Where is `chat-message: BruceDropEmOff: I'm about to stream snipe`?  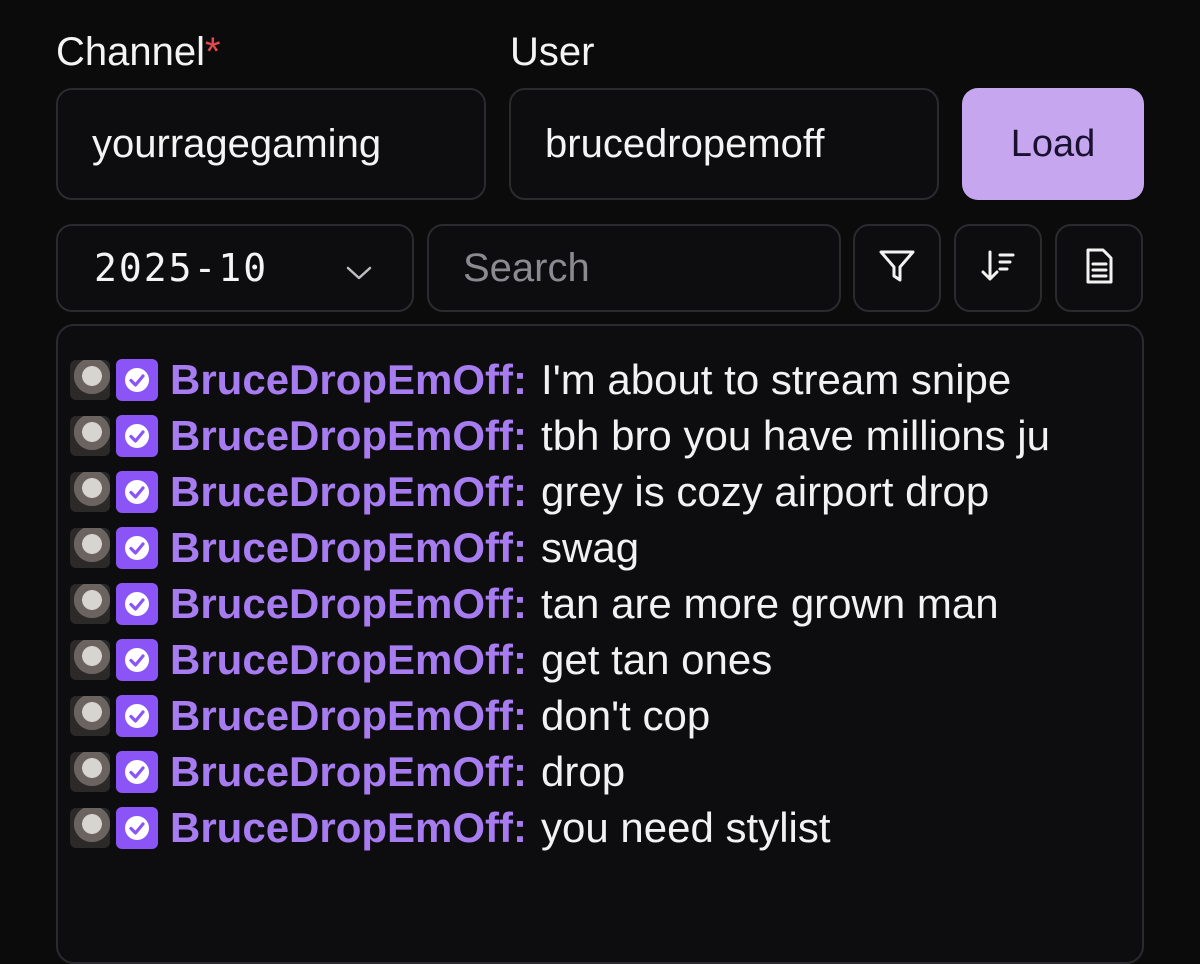
chat-message: BruceDropEmOff: I'm about to stream snipe is located at coordinates (540, 380).